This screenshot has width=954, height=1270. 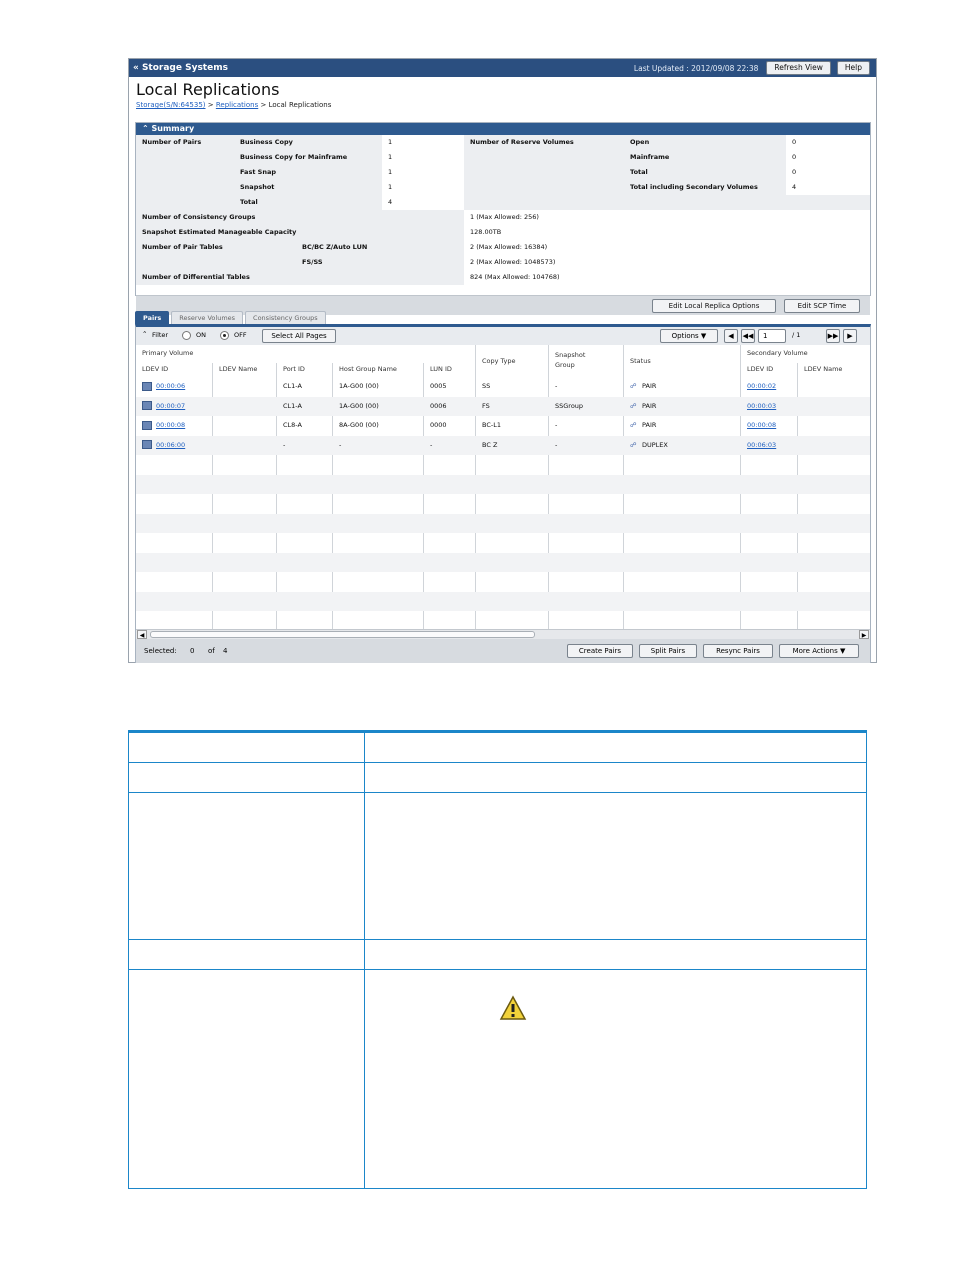 What do you see at coordinates (364, 961) in the screenshot?
I see `description-column-divider` at bounding box center [364, 961].